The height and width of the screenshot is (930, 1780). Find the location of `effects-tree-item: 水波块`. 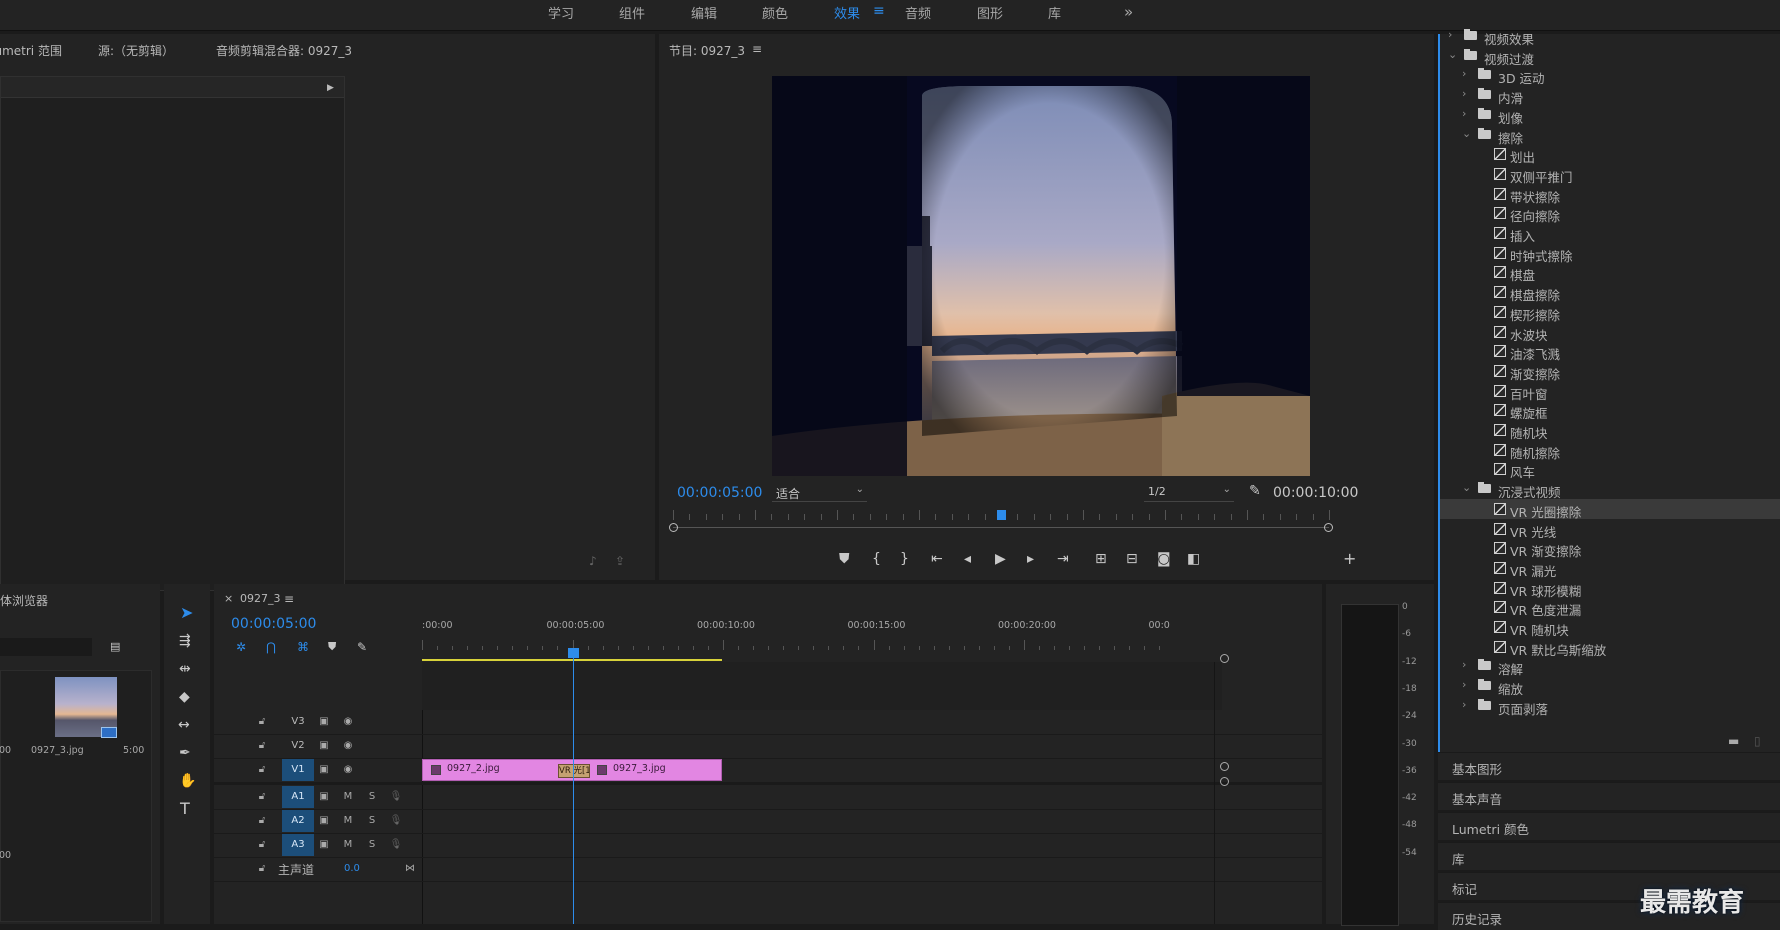

effects-tree-item: 水波块 is located at coordinates (1610, 332).